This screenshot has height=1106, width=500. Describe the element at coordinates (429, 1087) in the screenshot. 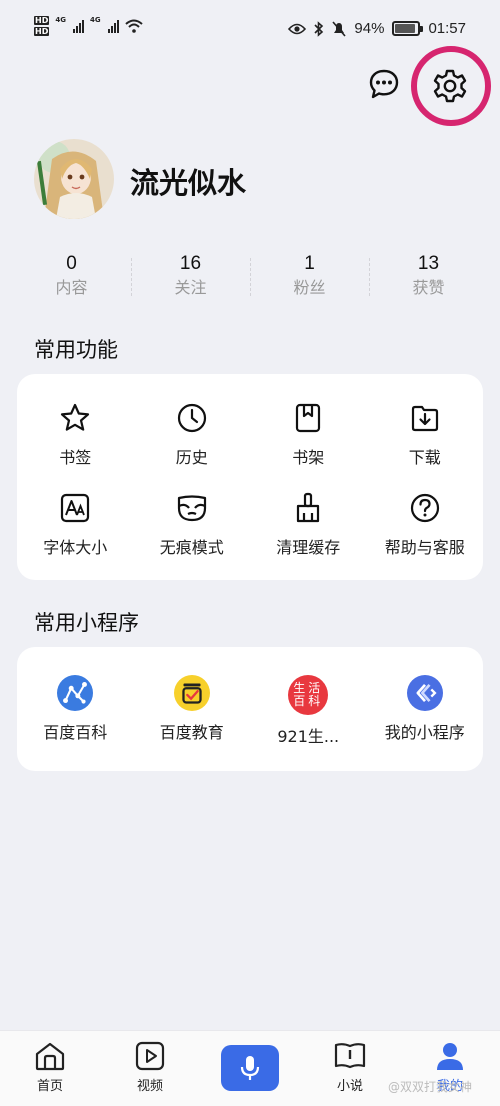

I see `watermark: @双双打我女神` at that location.